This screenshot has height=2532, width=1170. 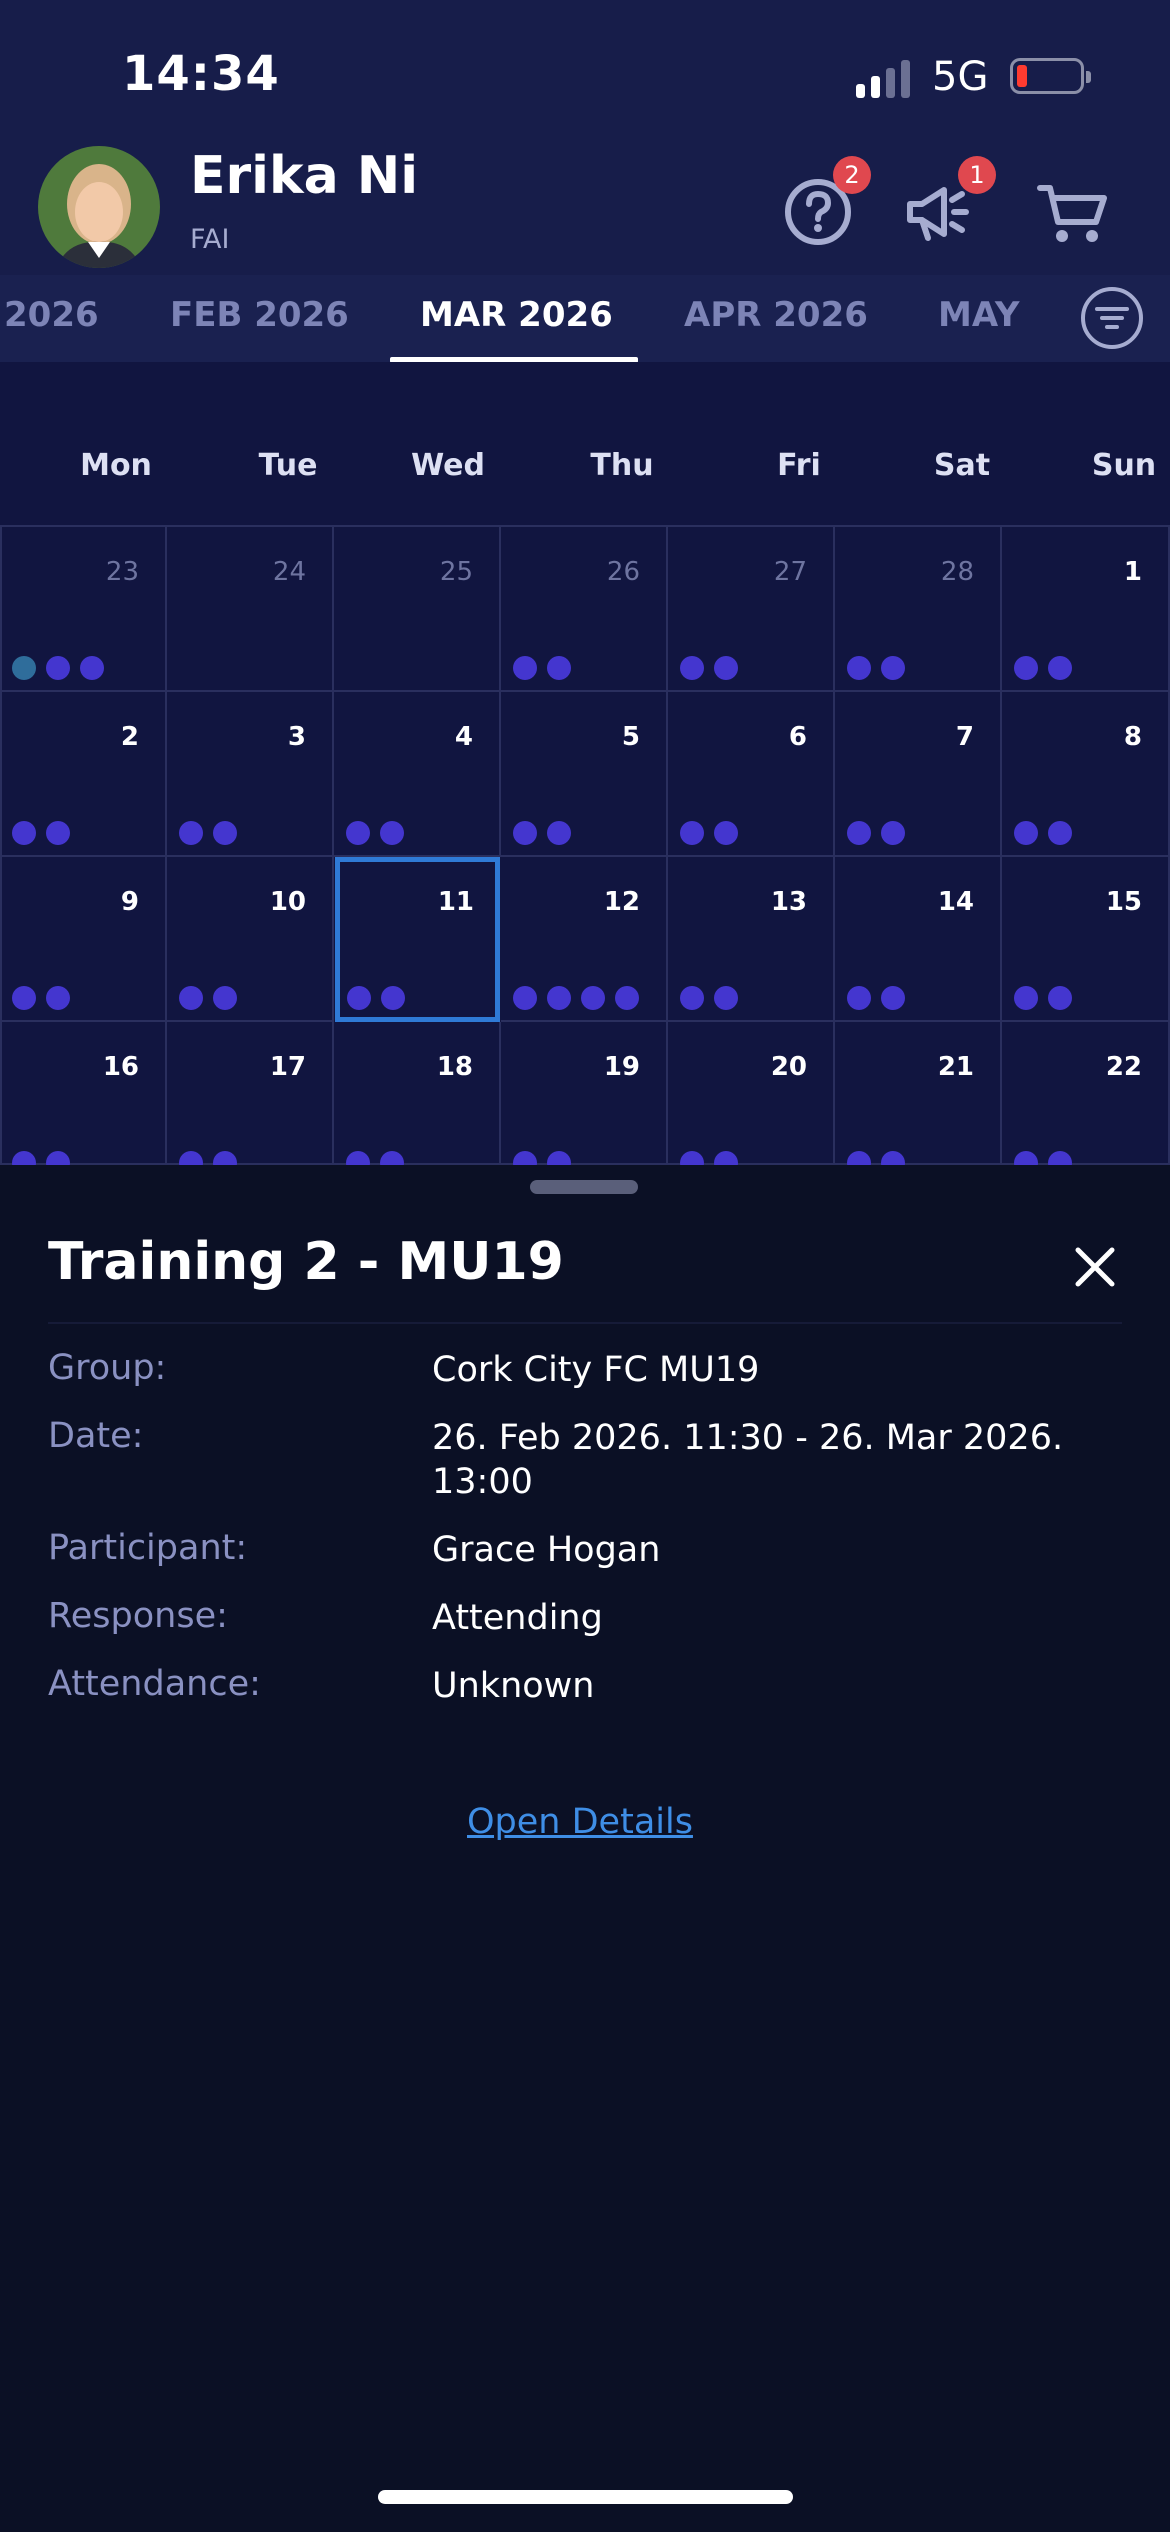 I want to click on calendar-day: 5, so click(x=584, y=774).